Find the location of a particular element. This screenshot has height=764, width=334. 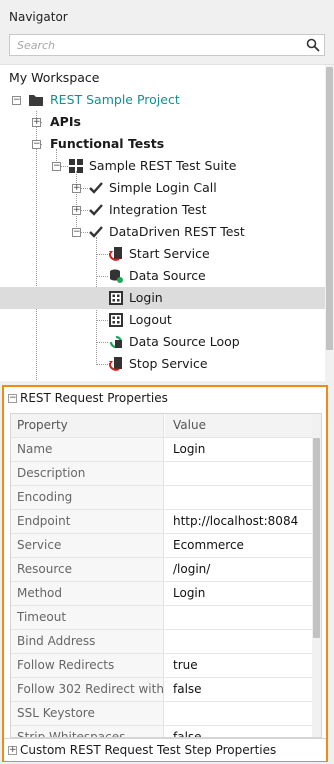

tree-item-step-selected: Login is located at coordinates (162, 298).